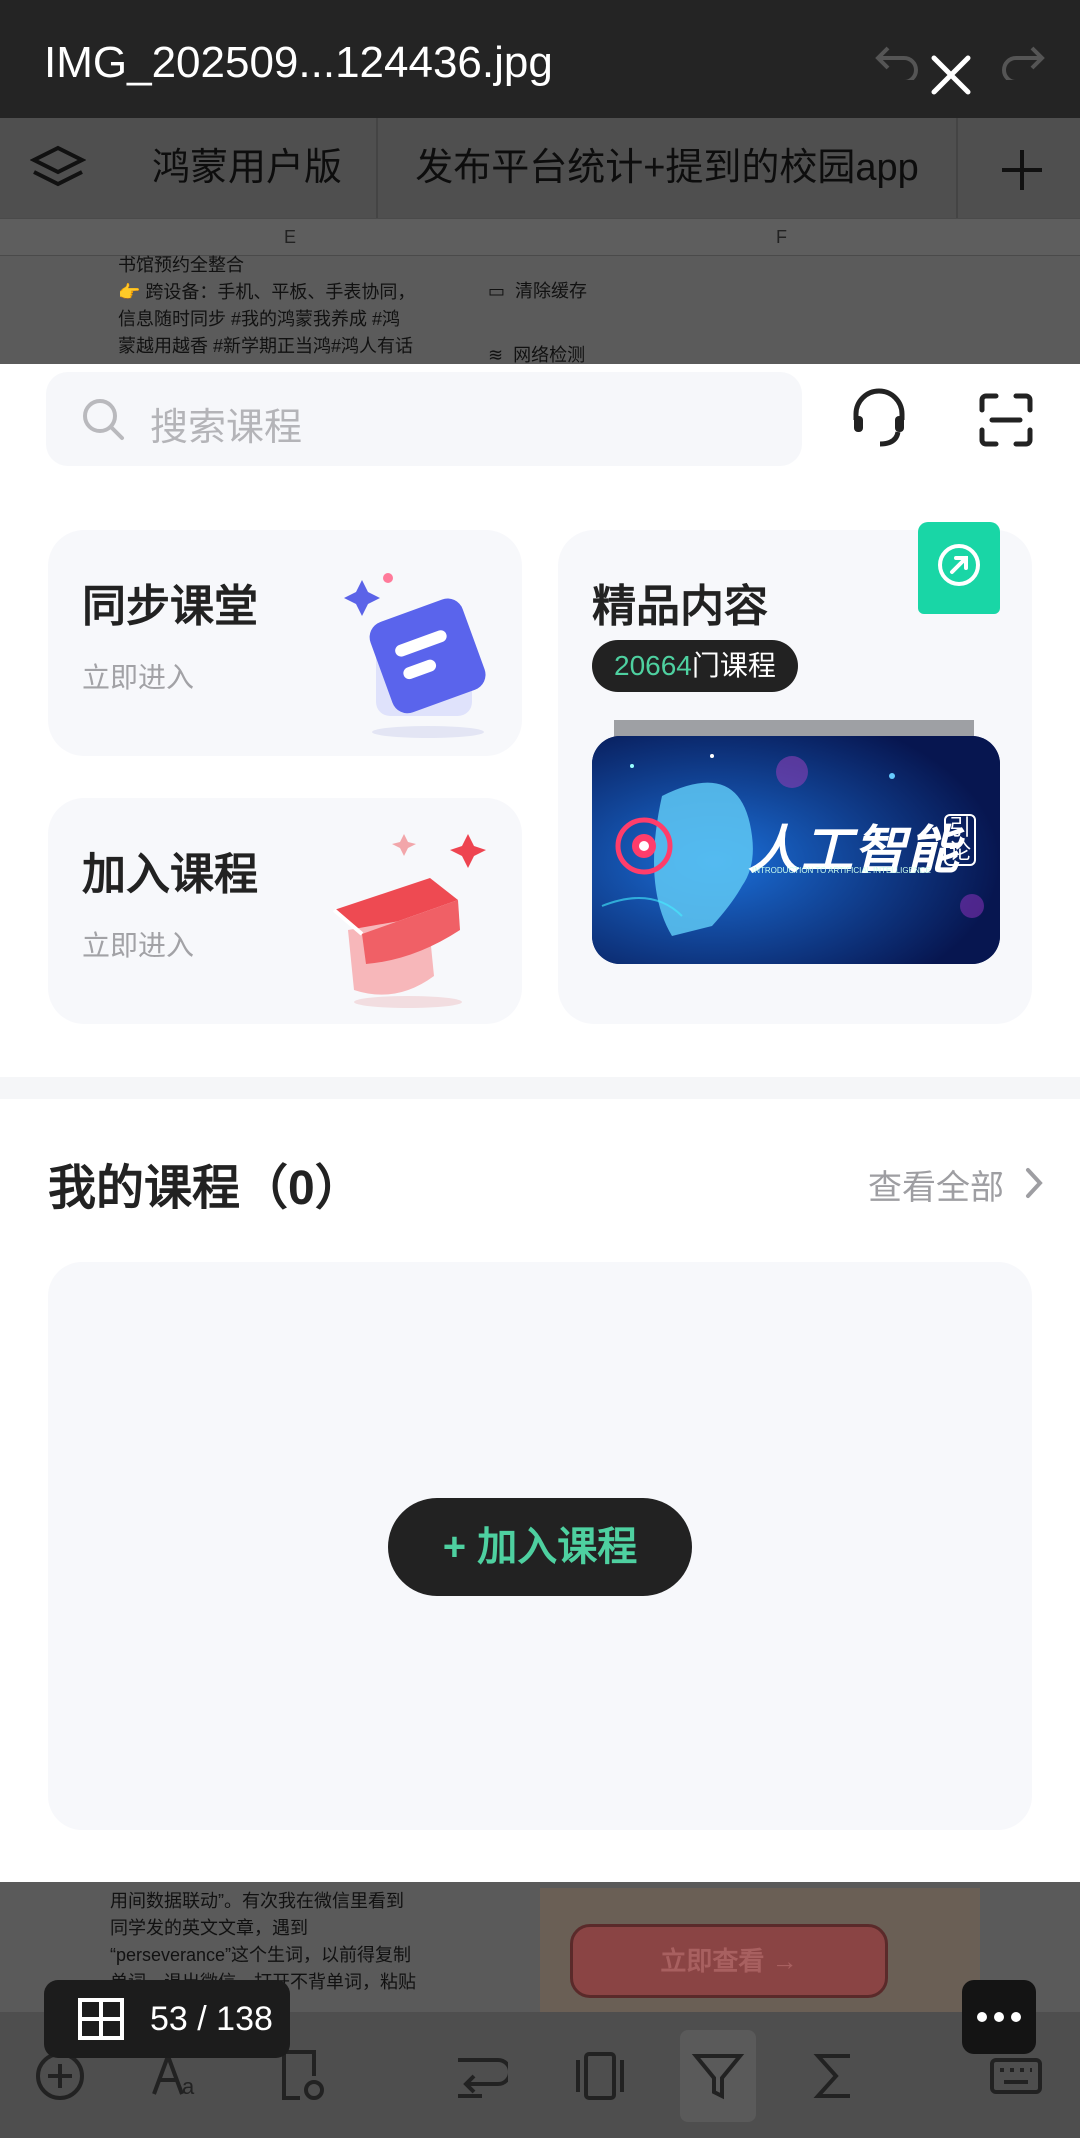 Image resolution: width=1080 pixels, height=2138 pixels. I want to click on sync-class-title: 同步课堂, so click(170, 606).